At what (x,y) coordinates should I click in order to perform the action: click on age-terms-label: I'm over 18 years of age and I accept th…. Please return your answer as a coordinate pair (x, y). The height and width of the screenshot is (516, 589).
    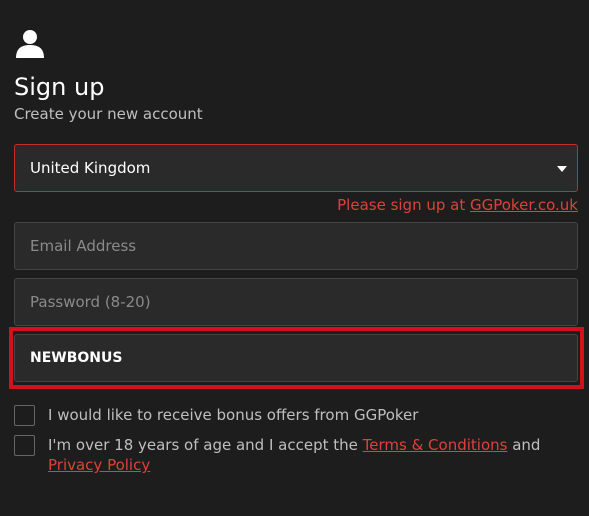
    Looking at the image, I should click on (308, 455).